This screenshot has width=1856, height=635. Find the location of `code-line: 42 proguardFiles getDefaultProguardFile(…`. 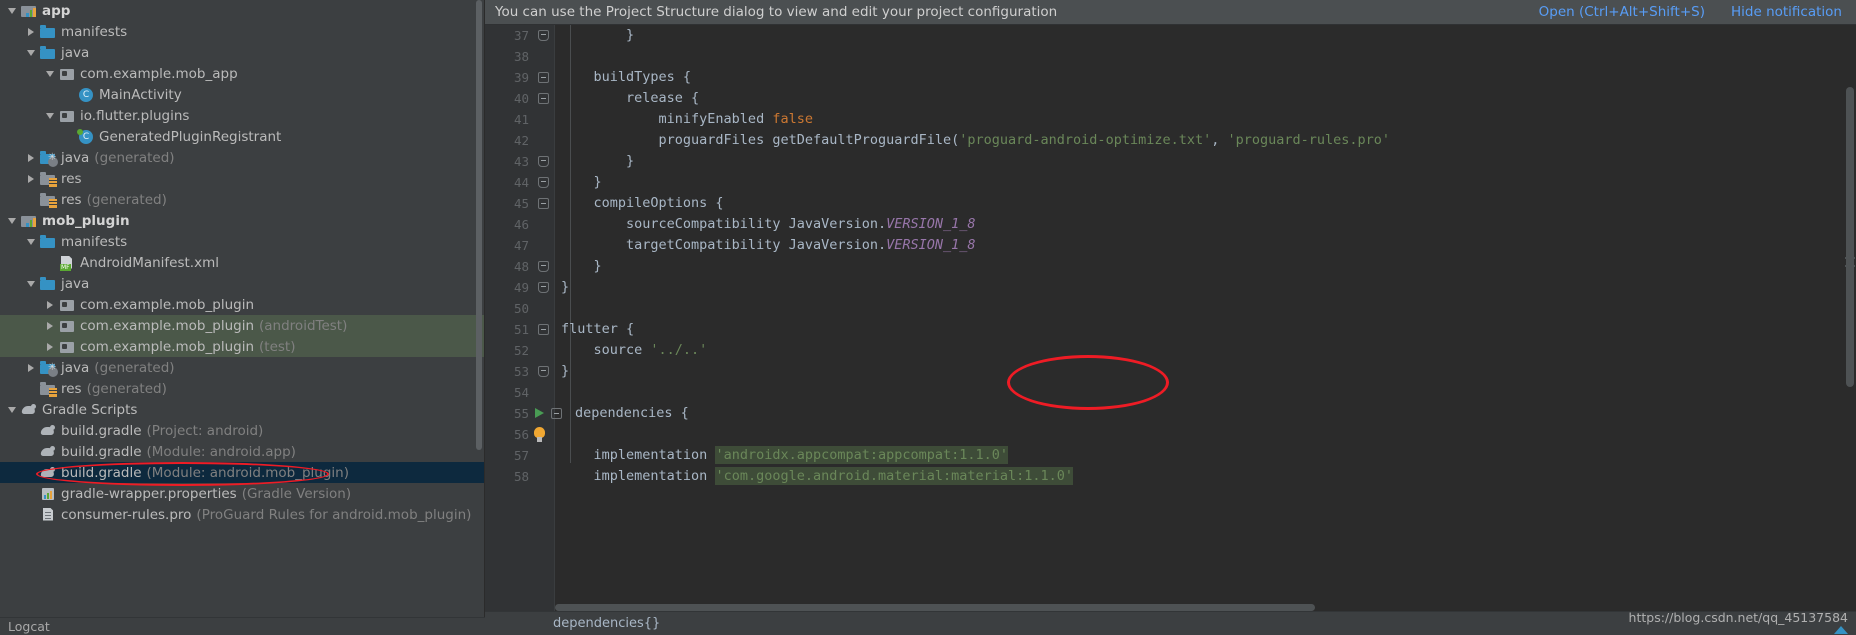

code-line: 42 proguardFiles getDefaultProguardFile(… is located at coordinates (1170, 140).